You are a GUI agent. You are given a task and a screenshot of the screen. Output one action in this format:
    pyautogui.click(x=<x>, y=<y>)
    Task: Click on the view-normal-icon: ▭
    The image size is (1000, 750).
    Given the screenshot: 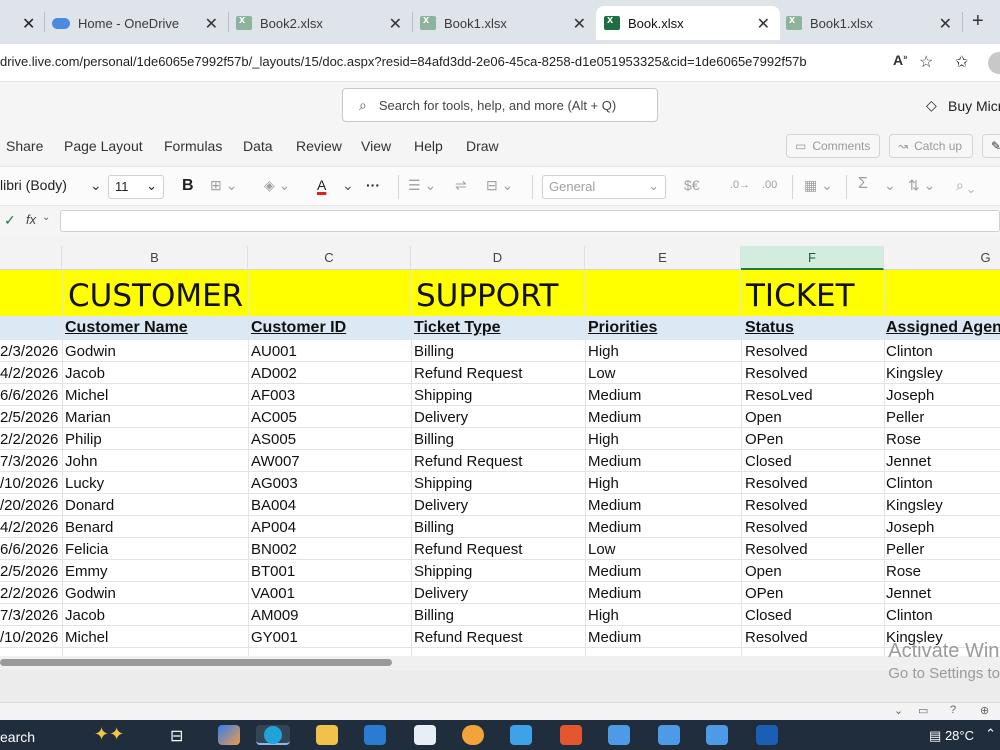 What is the action you would take?
    pyautogui.click(x=923, y=710)
    